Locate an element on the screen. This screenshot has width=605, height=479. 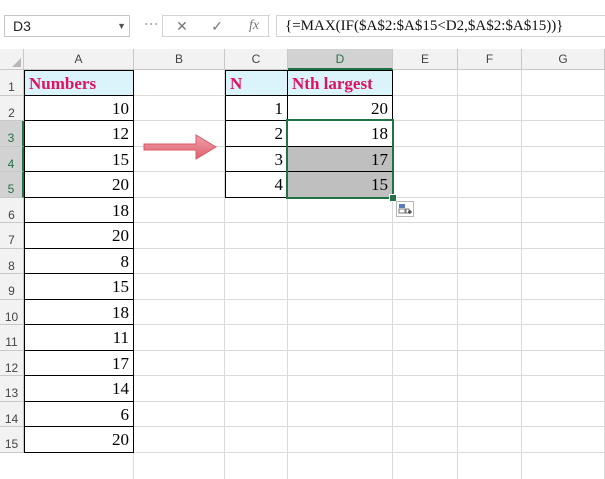
row-header-4: 4 is located at coordinates (12, 159).